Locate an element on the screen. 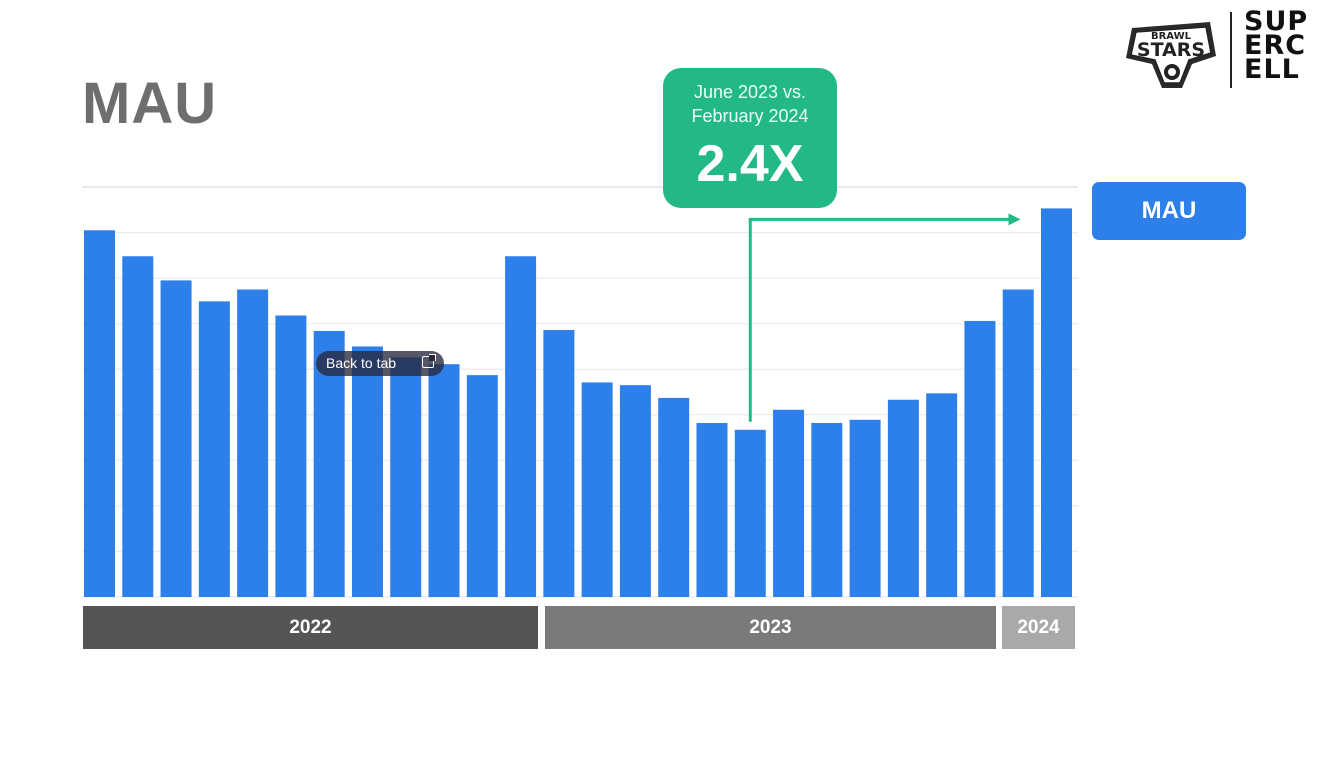 The width and height of the screenshot is (1344, 757). growth-callout: June 2023 vs. February 2024 2.4X is located at coordinates (750, 138).